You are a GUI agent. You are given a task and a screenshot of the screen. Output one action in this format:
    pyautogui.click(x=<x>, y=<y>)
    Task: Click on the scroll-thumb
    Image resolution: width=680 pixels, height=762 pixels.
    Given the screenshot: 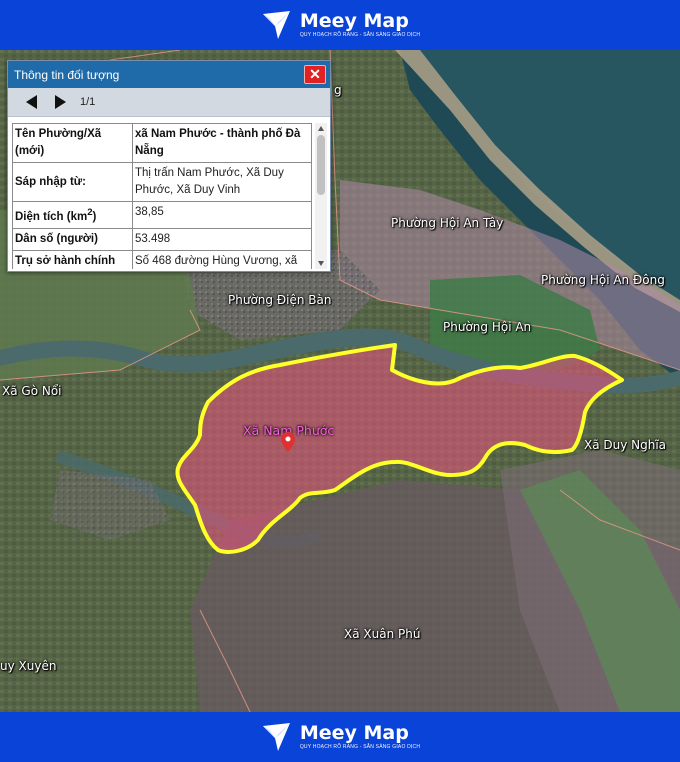 What is the action you would take?
    pyautogui.click(x=321, y=165)
    